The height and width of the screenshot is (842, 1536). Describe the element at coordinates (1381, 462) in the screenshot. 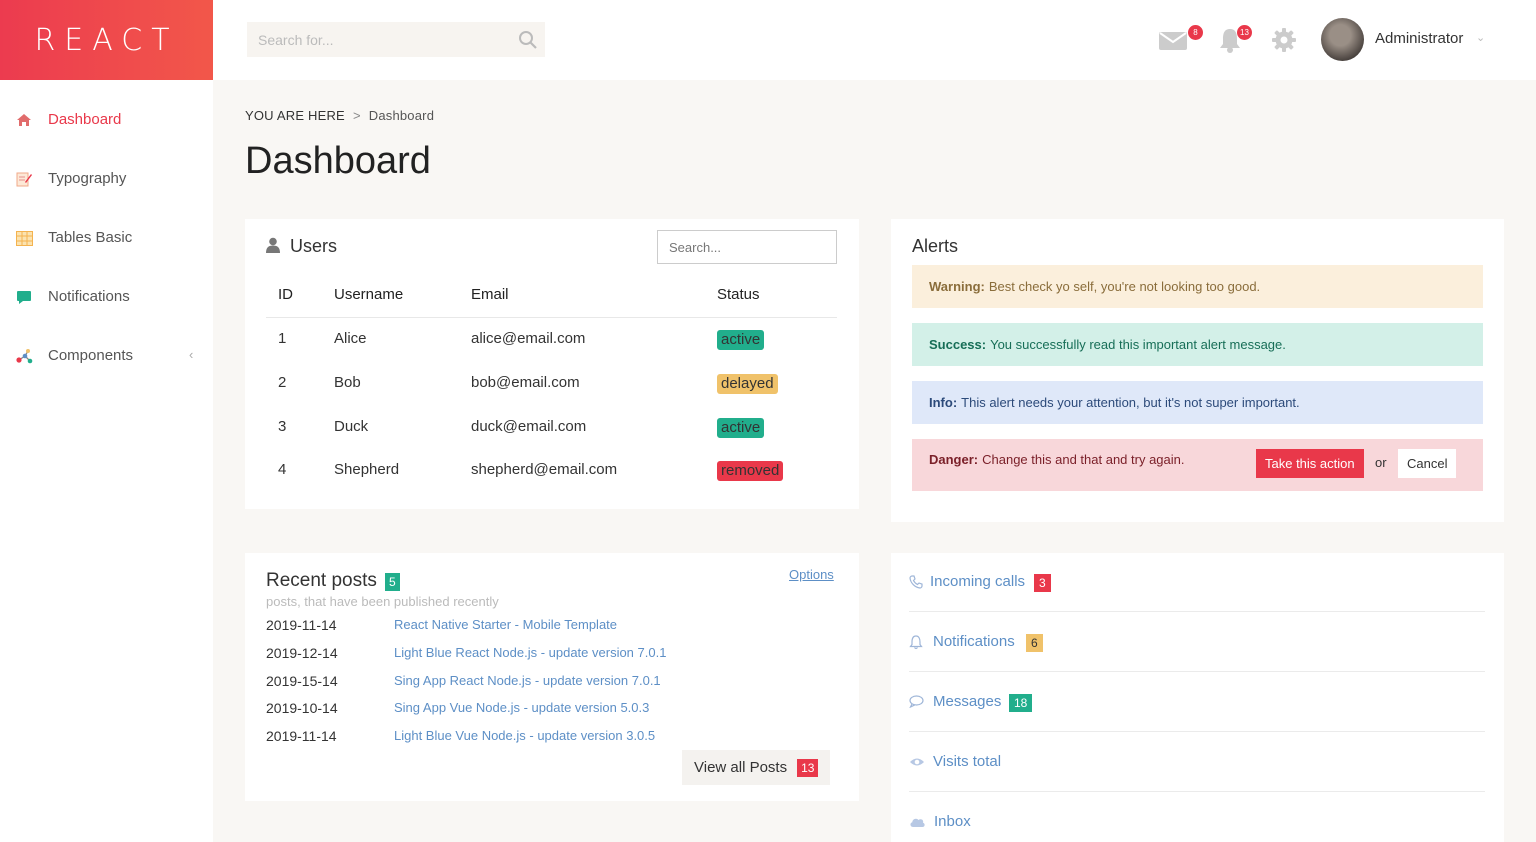

I see `or-text: or` at that location.